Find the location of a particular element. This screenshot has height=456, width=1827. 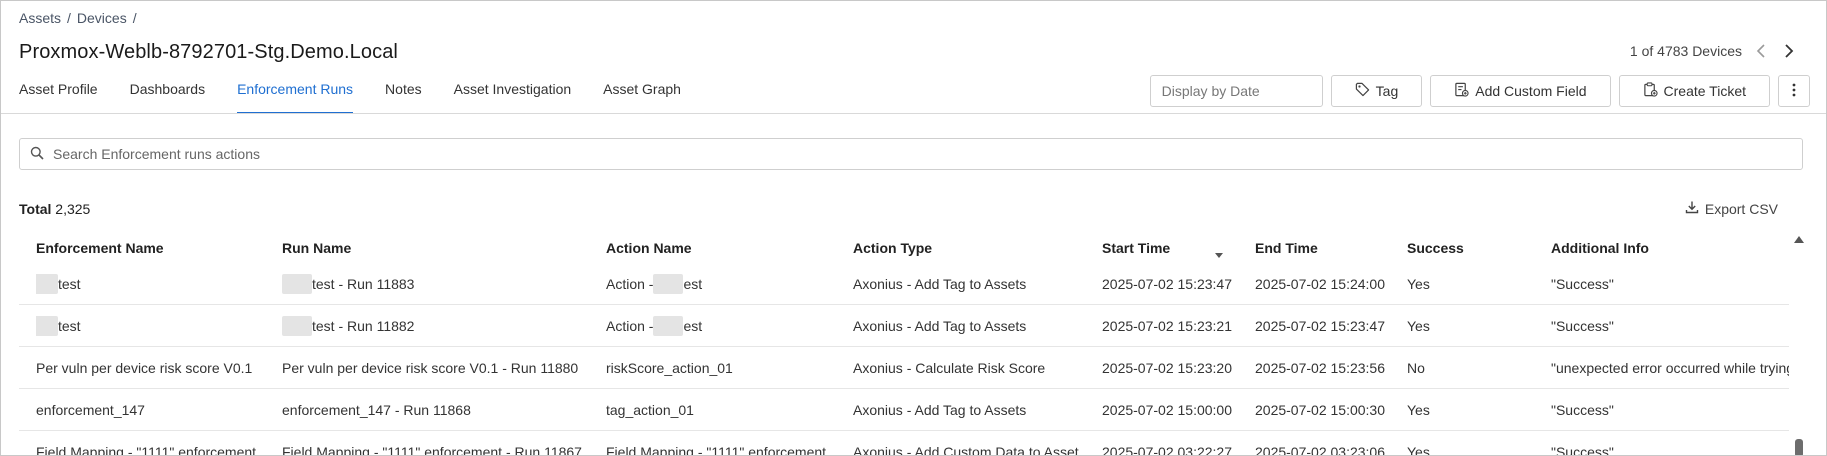

search-bar is located at coordinates (911, 154).